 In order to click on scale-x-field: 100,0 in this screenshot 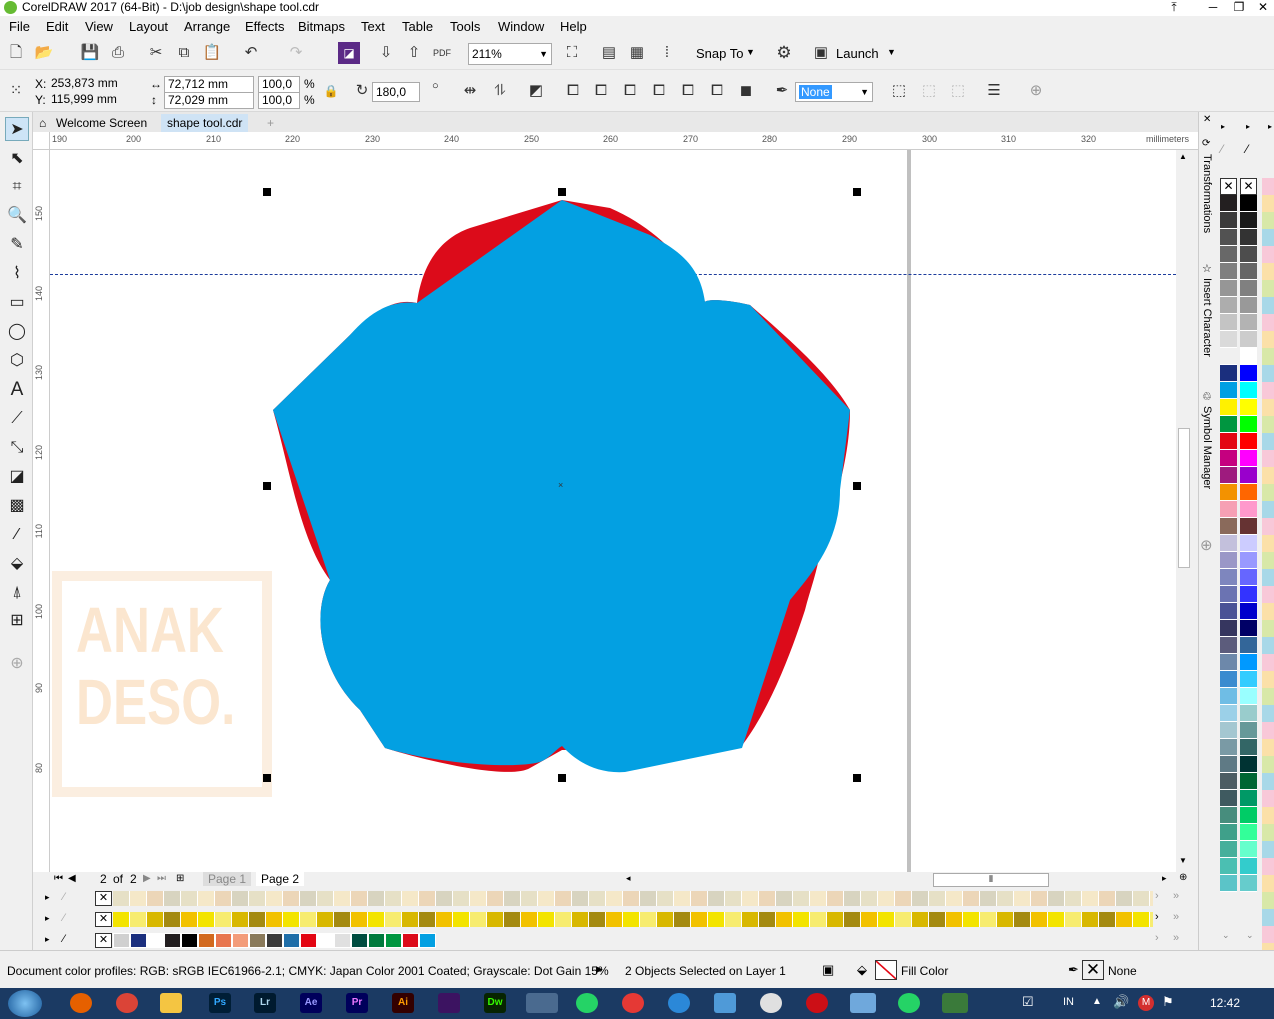, I will do `click(279, 84)`.